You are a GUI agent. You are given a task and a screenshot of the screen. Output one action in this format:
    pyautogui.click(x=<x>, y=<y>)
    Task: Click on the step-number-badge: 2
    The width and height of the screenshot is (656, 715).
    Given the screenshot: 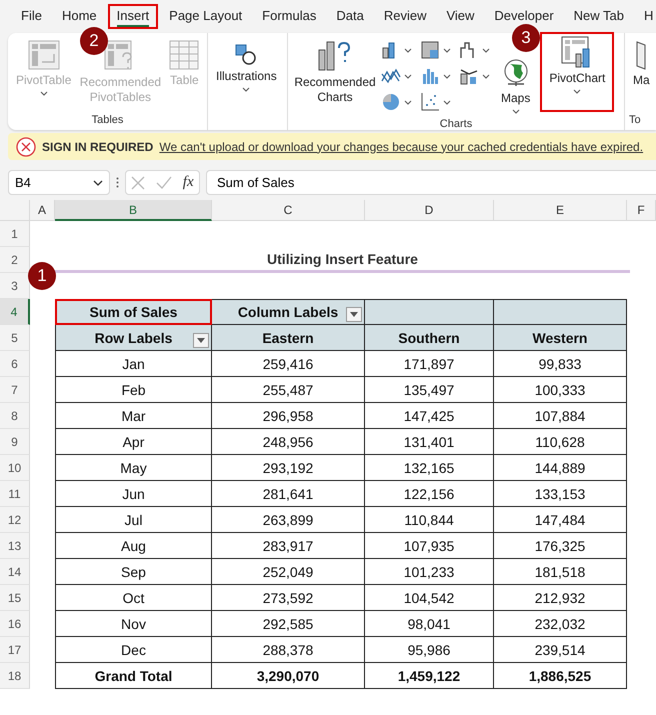 What is the action you would take?
    pyautogui.click(x=94, y=41)
    